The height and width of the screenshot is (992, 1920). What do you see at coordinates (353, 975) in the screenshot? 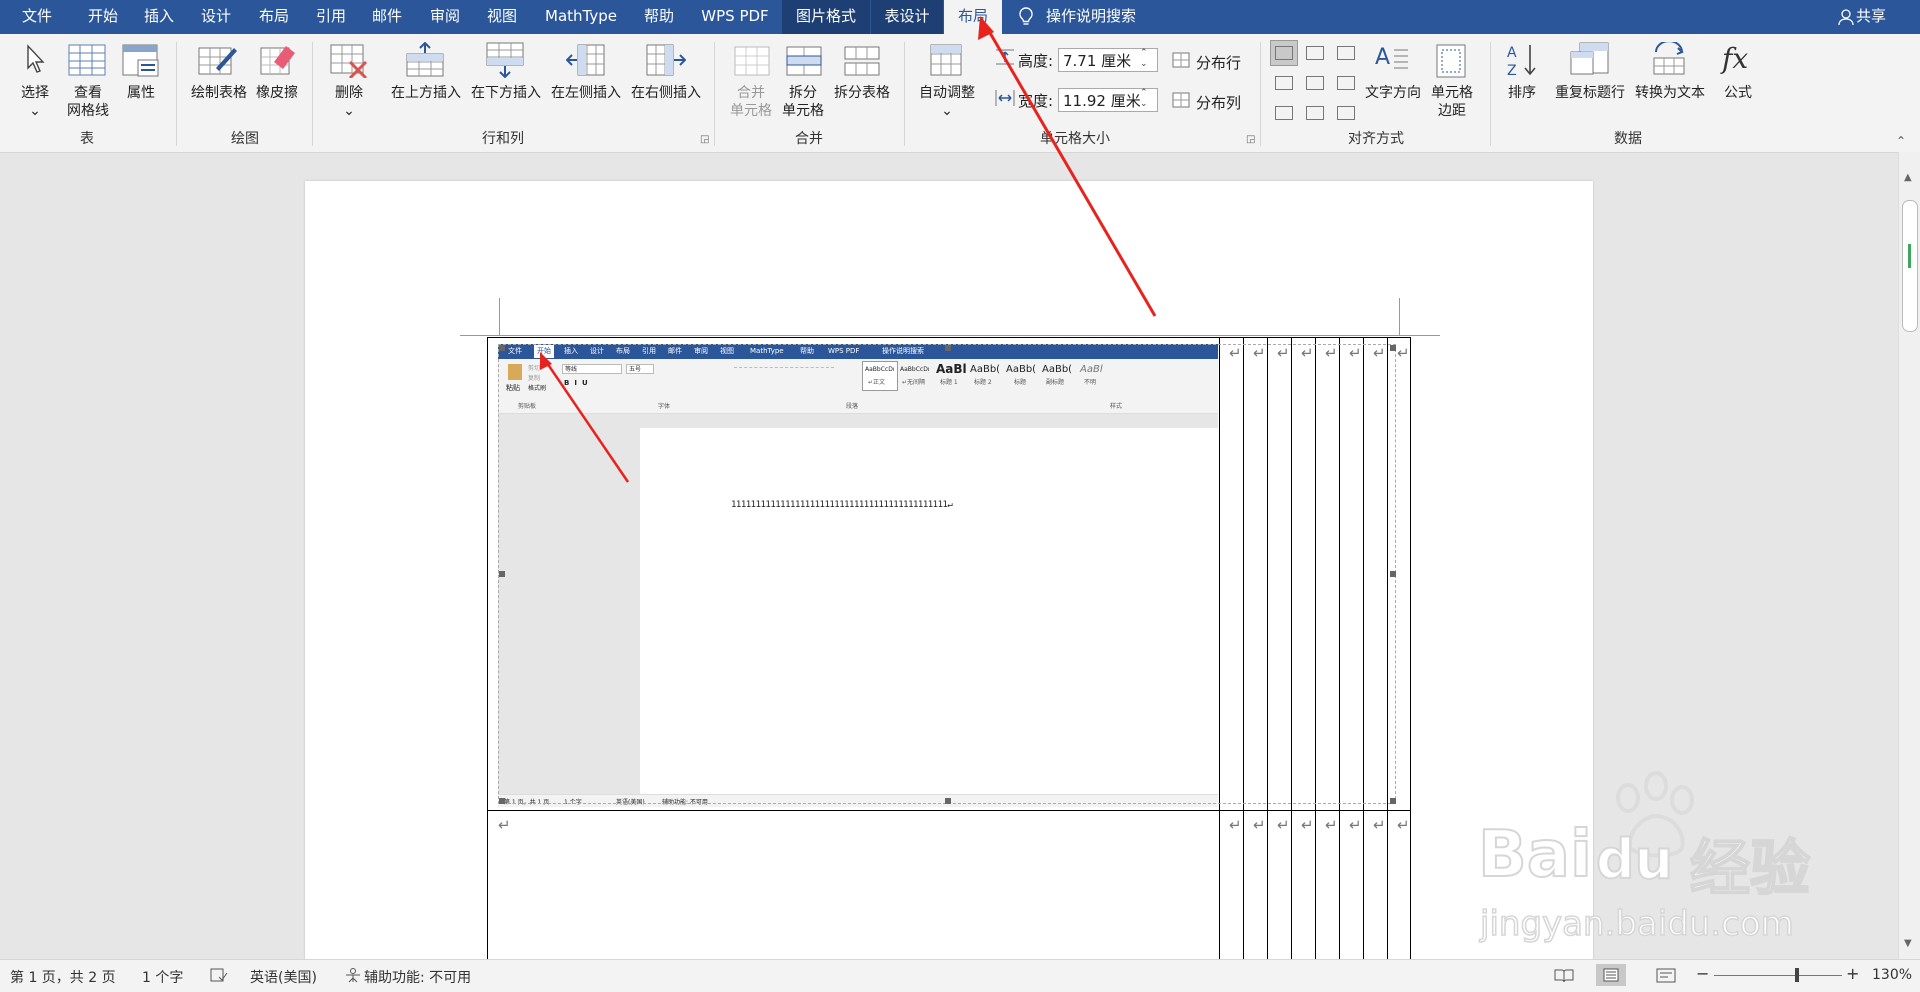
I see `accessibility-icon` at bounding box center [353, 975].